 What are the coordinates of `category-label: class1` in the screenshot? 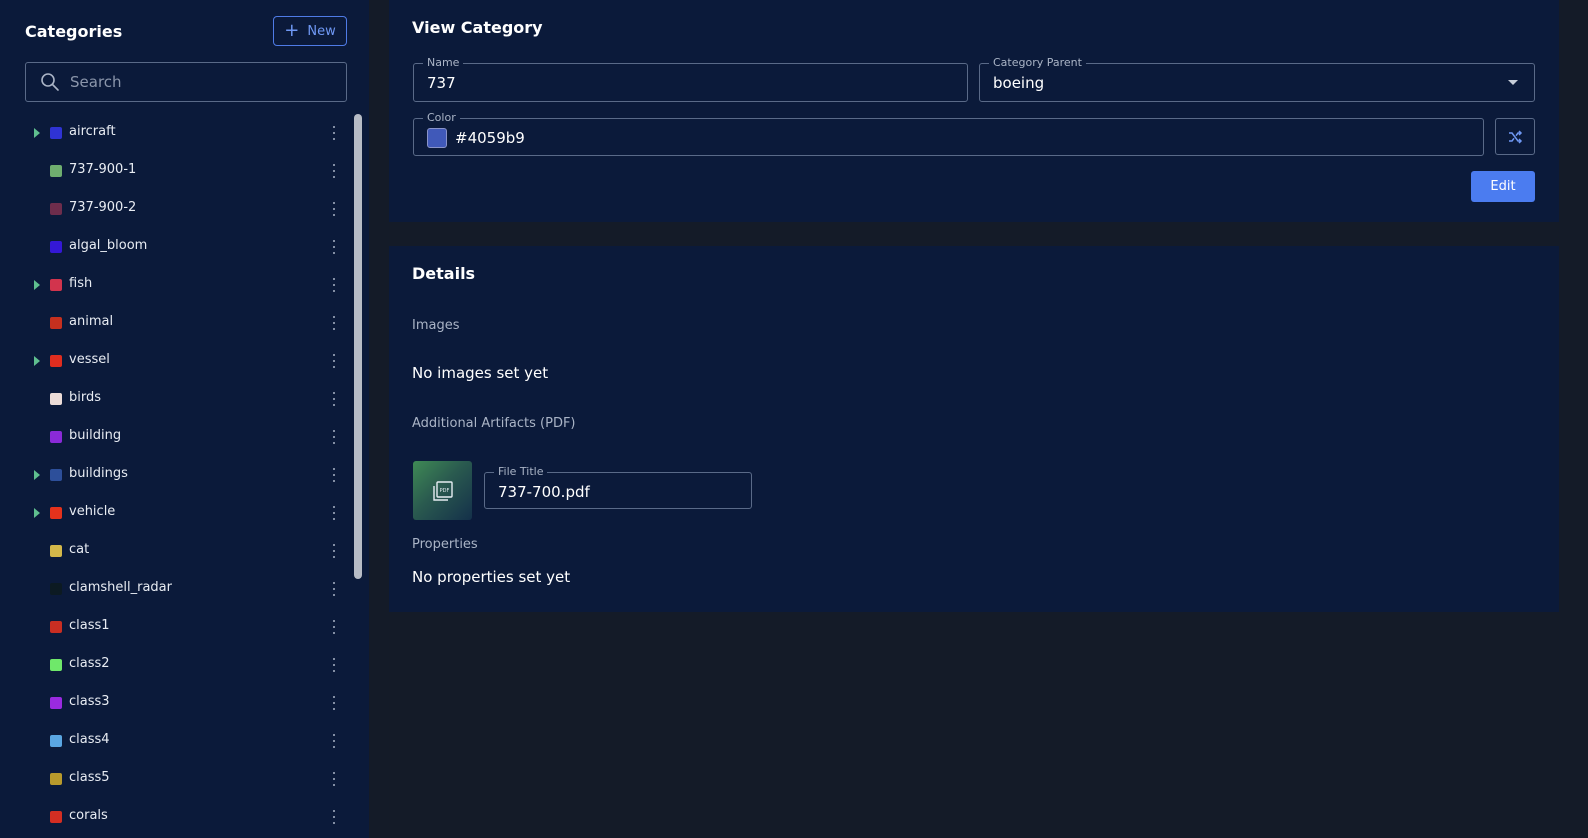 It's located at (89, 625).